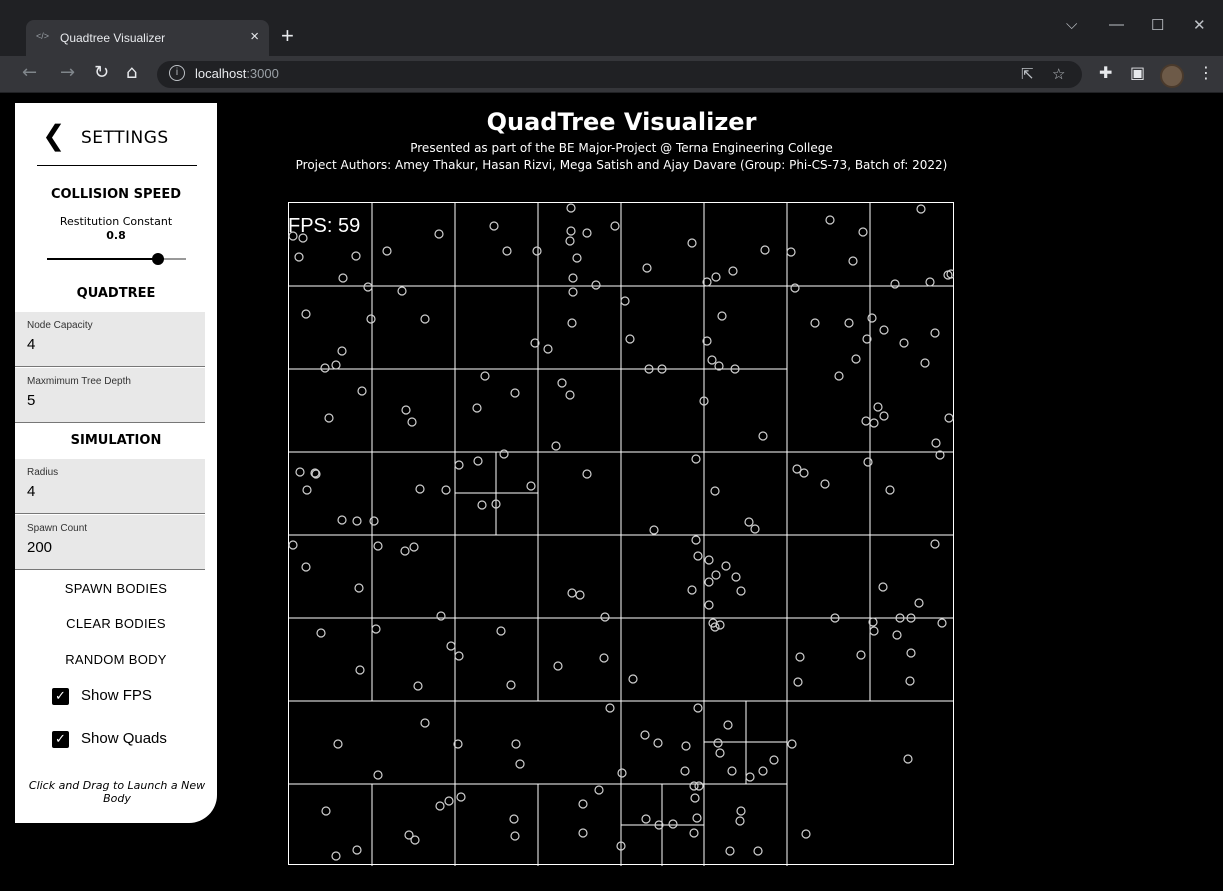  What do you see at coordinates (611, 28) in the screenshot?
I see `browser-titlebar: </> Quadtree Visualizer × + ⌵ — ☐ ✕` at bounding box center [611, 28].